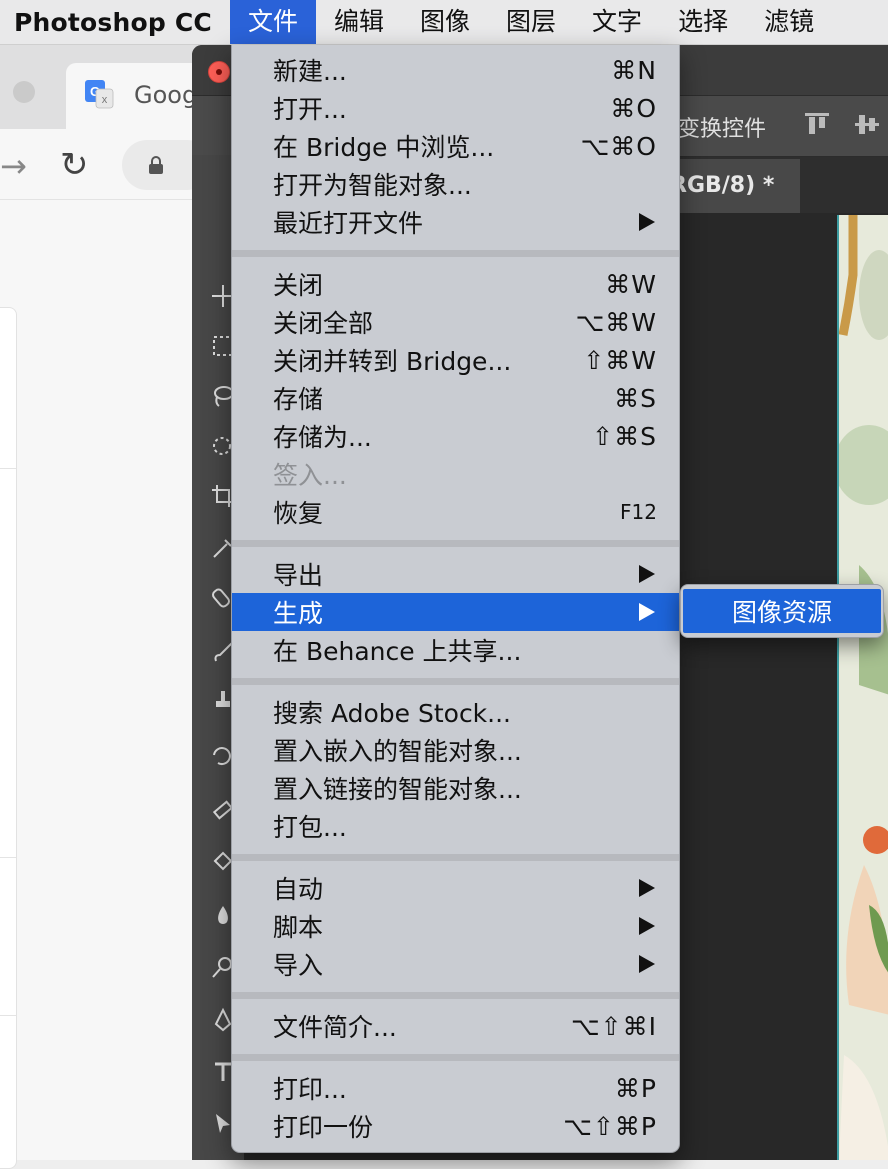 This screenshot has width=888, height=1169. Describe the element at coordinates (722, 127) in the screenshot. I see `show-transform-controls-label: 变换控件` at that location.